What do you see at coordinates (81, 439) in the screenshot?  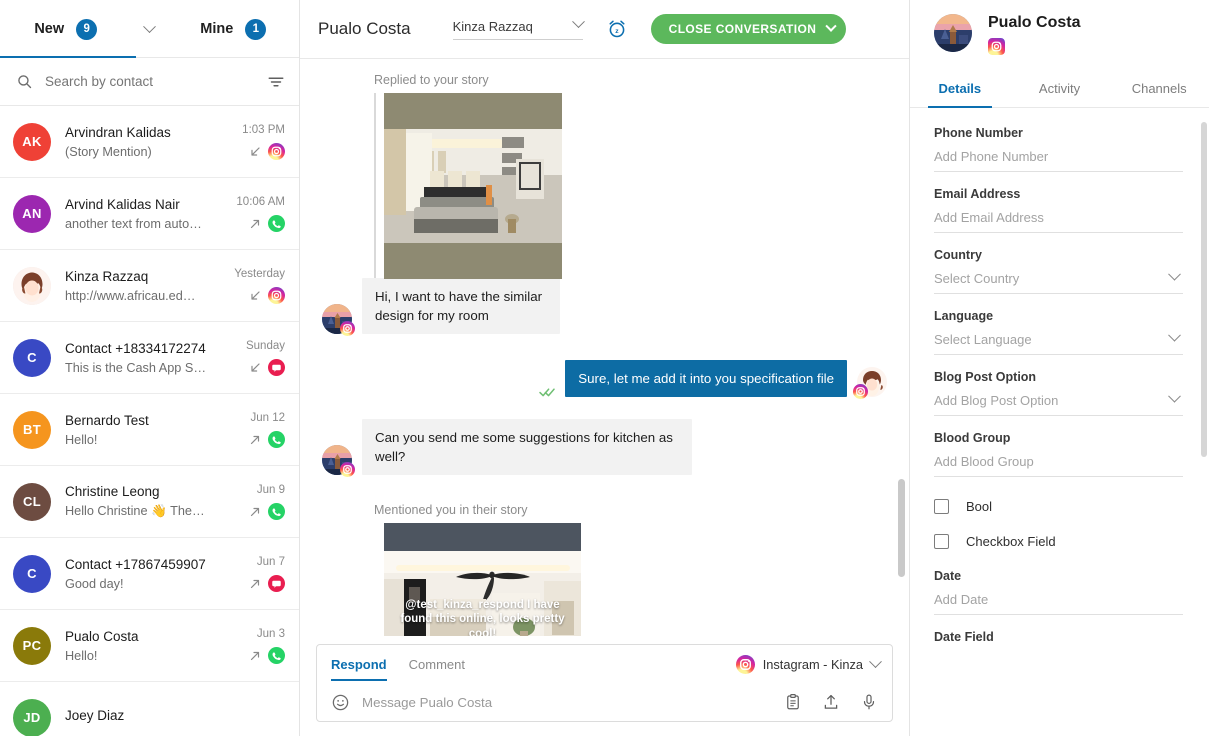 I see `conversation-snippet: Hello!` at bounding box center [81, 439].